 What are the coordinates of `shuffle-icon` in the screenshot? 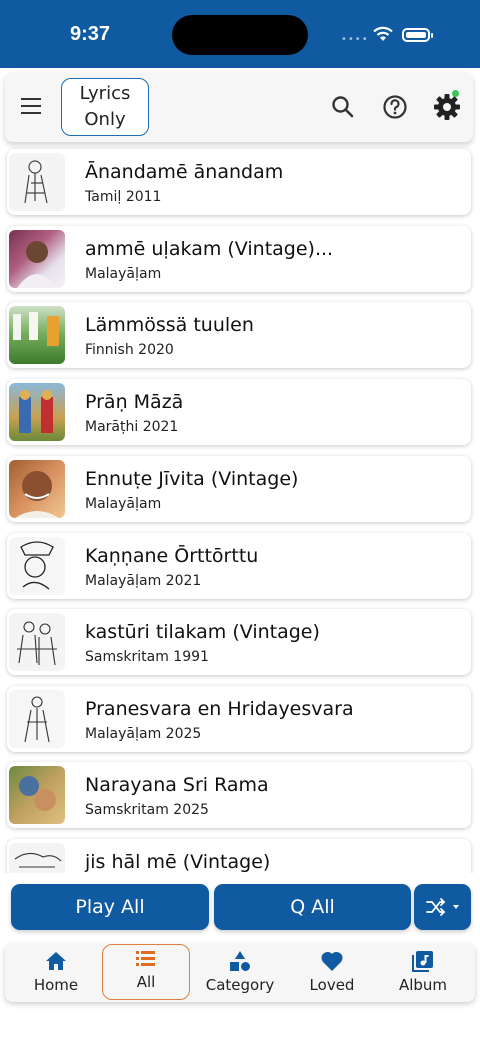 It's located at (442, 907).